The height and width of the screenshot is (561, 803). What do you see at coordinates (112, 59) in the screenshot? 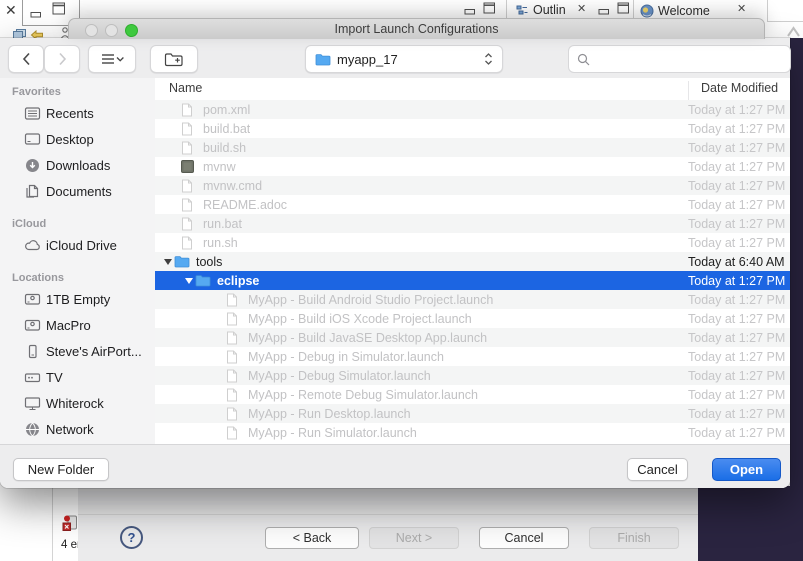
I see `view-menu-button` at bounding box center [112, 59].